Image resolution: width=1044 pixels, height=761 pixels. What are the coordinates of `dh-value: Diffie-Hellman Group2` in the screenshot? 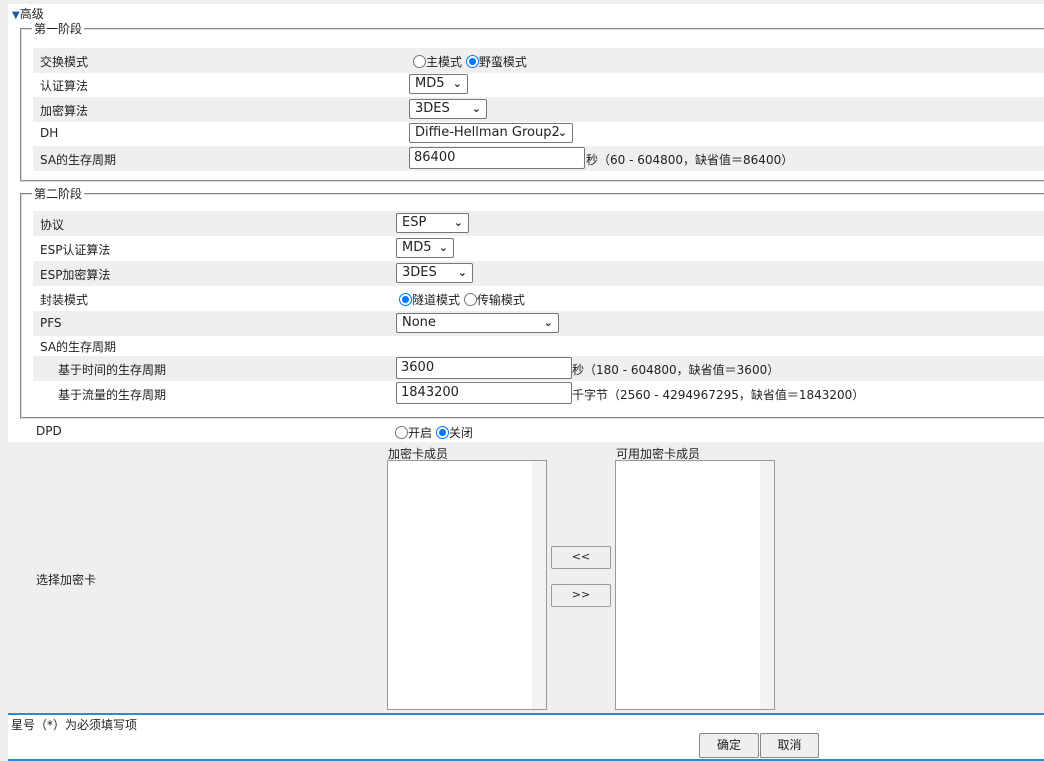 It's located at (487, 132).